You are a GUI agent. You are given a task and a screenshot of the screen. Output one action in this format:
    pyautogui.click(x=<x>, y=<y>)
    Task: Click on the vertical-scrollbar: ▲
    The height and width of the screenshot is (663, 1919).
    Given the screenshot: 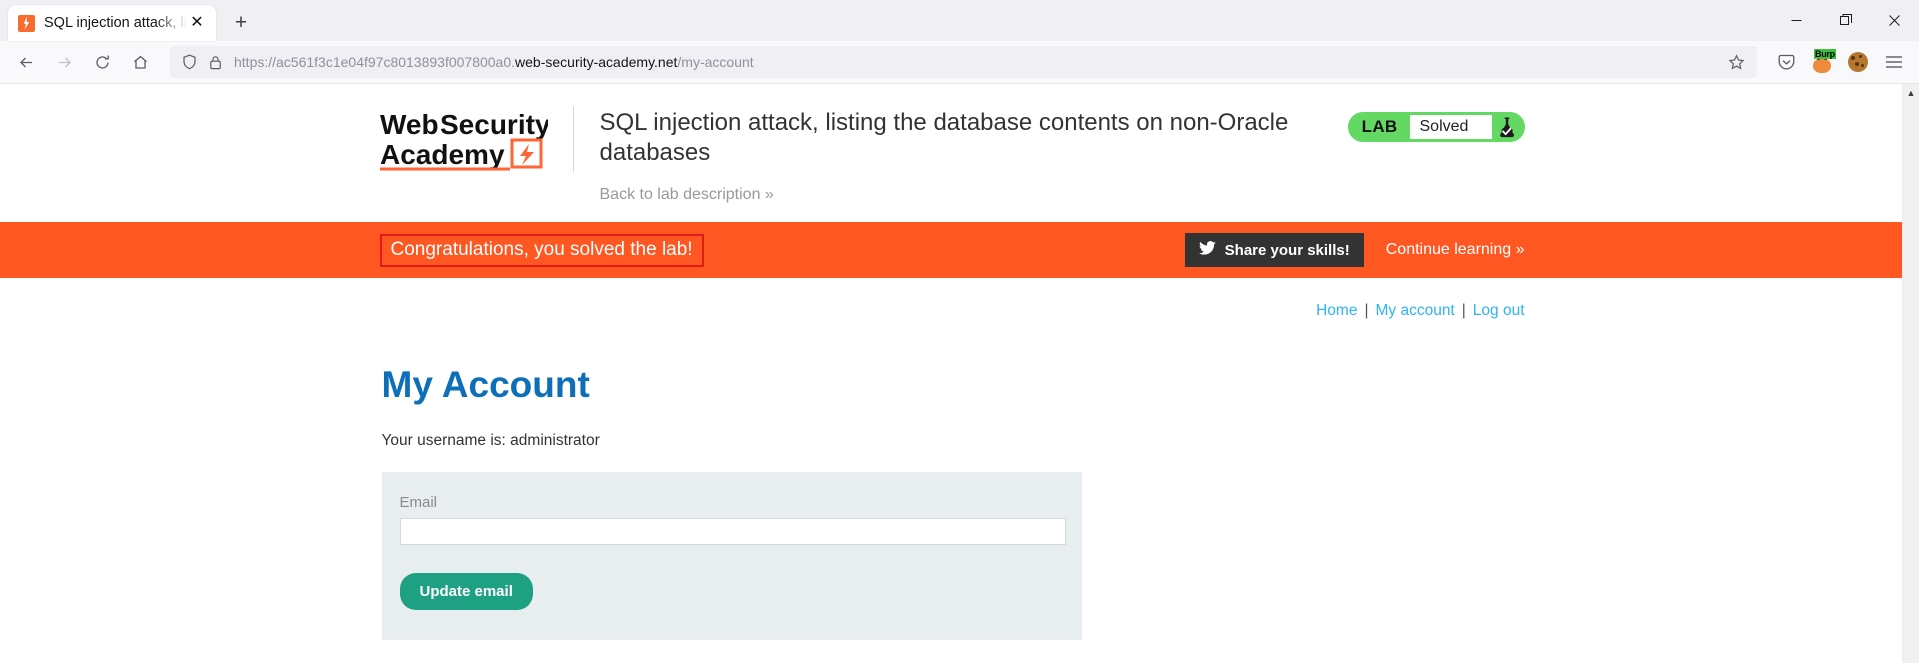 What is the action you would take?
    pyautogui.click(x=1910, y=373)
    